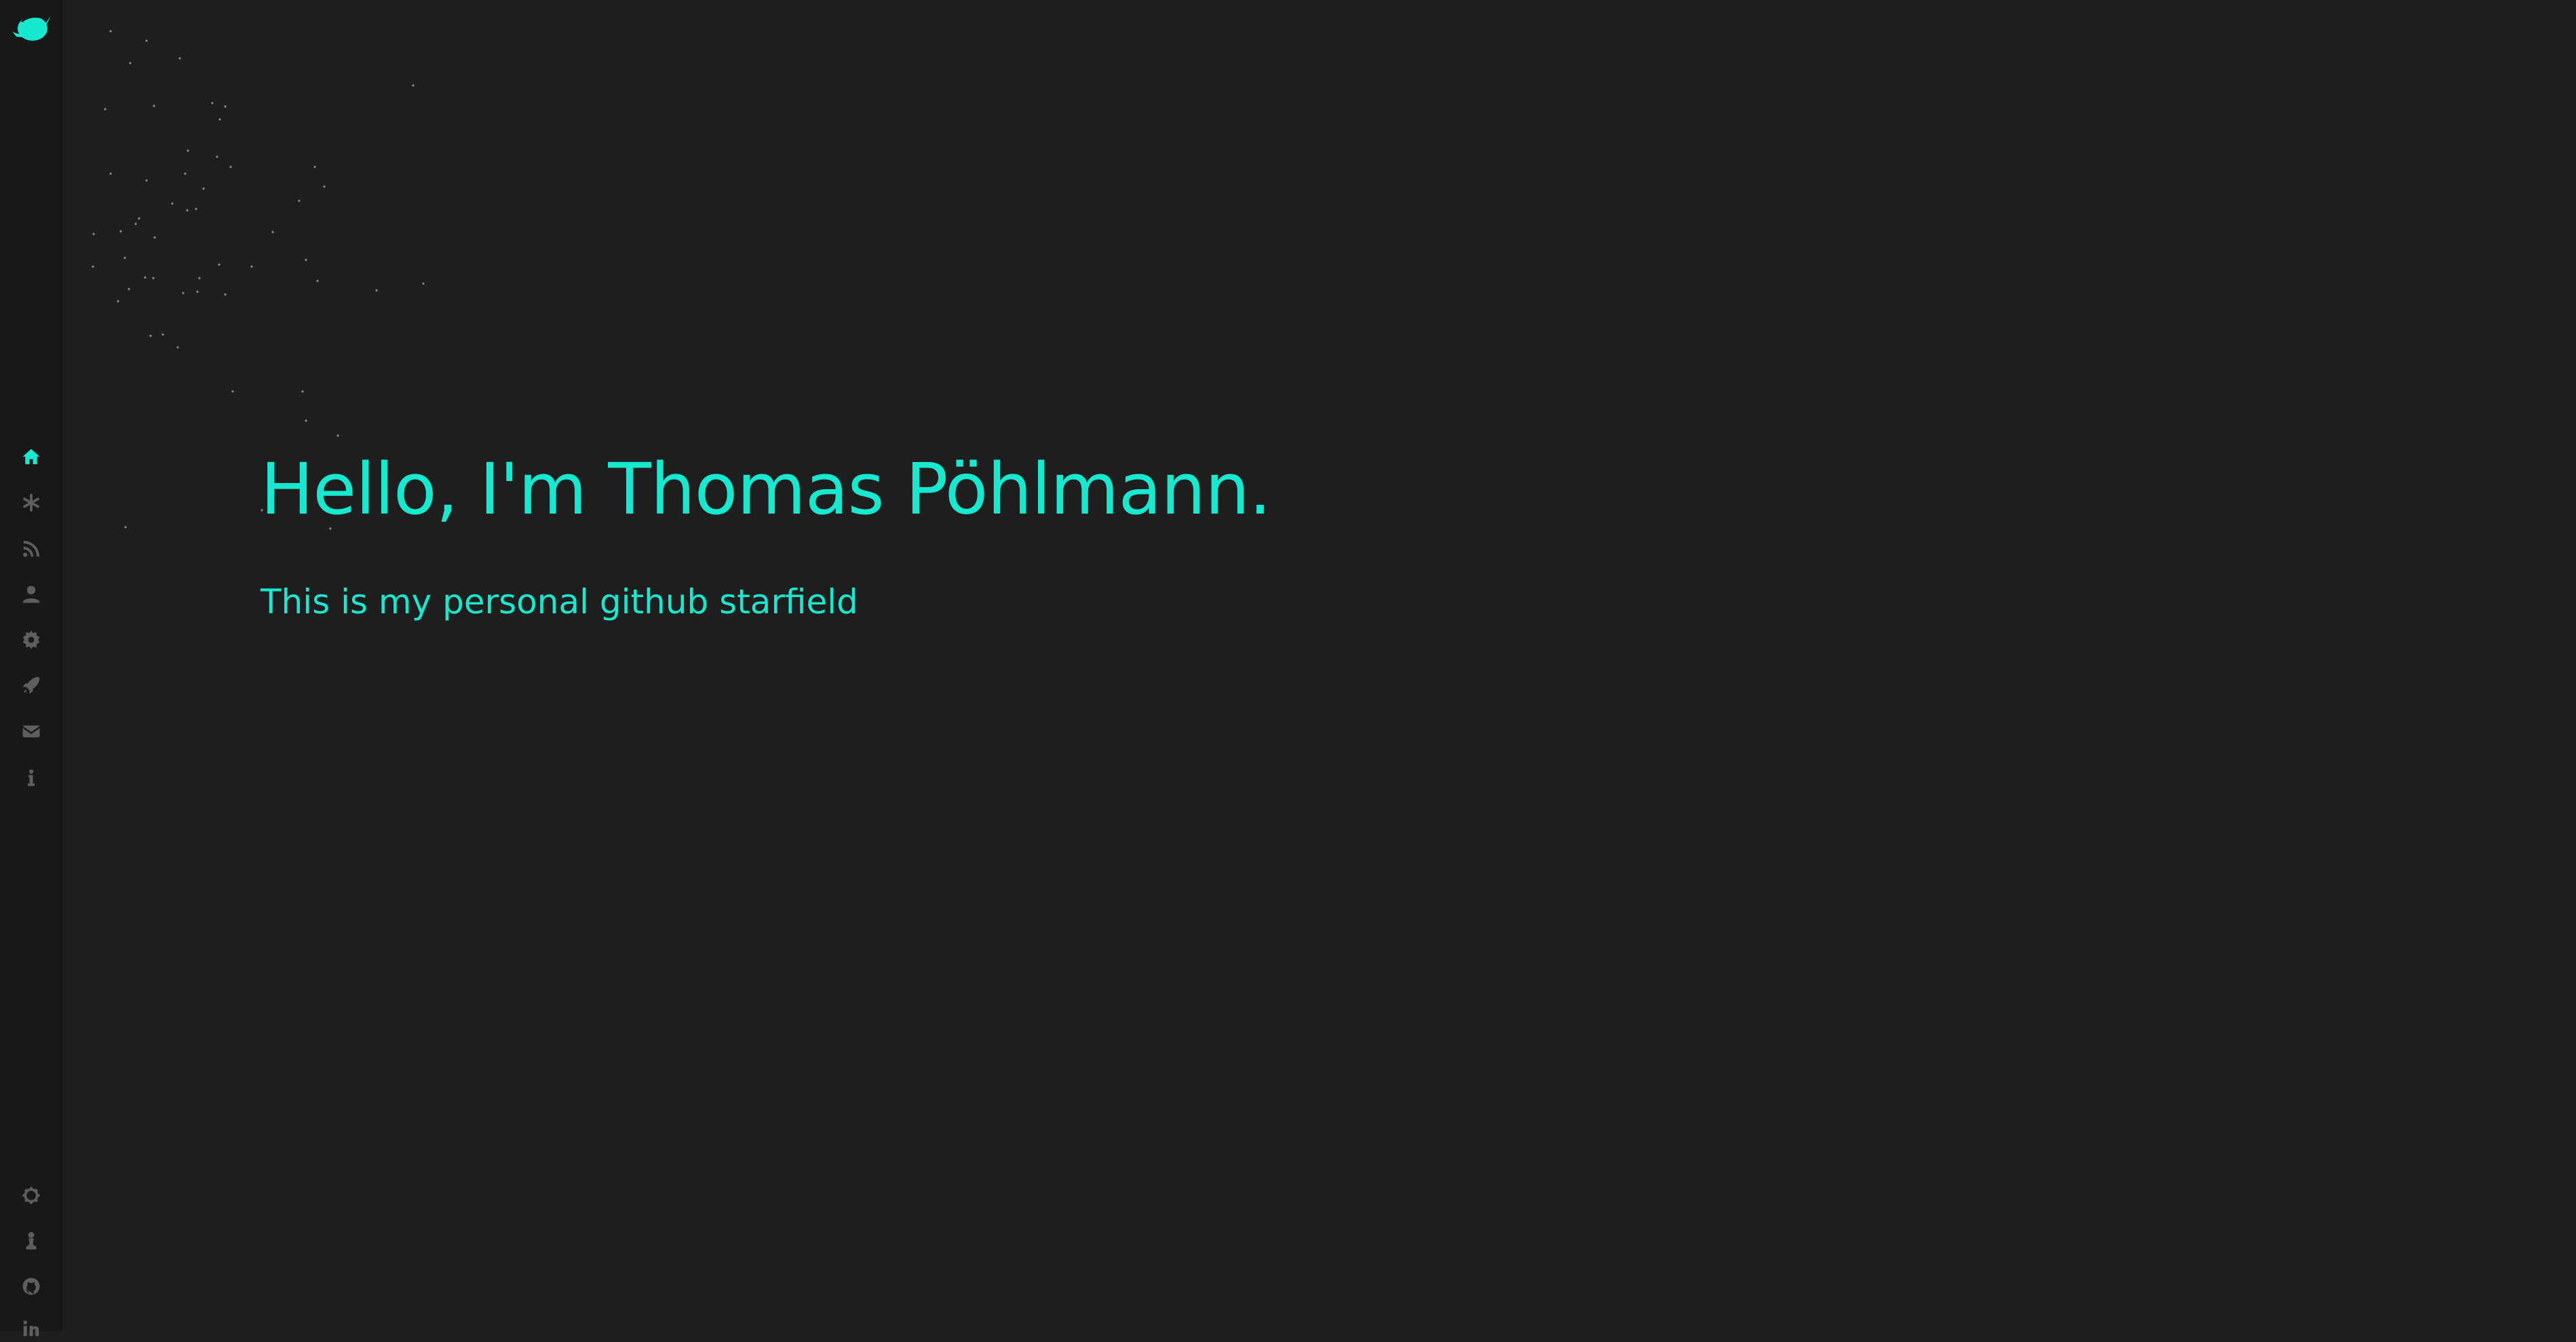 The width and height of the screenshot is (2576, 1342). Describe the element at coordinates (766, 489) in the screenshot. I see `page-title: Hello, I'm Thomas Pöhlmann.` at that location.